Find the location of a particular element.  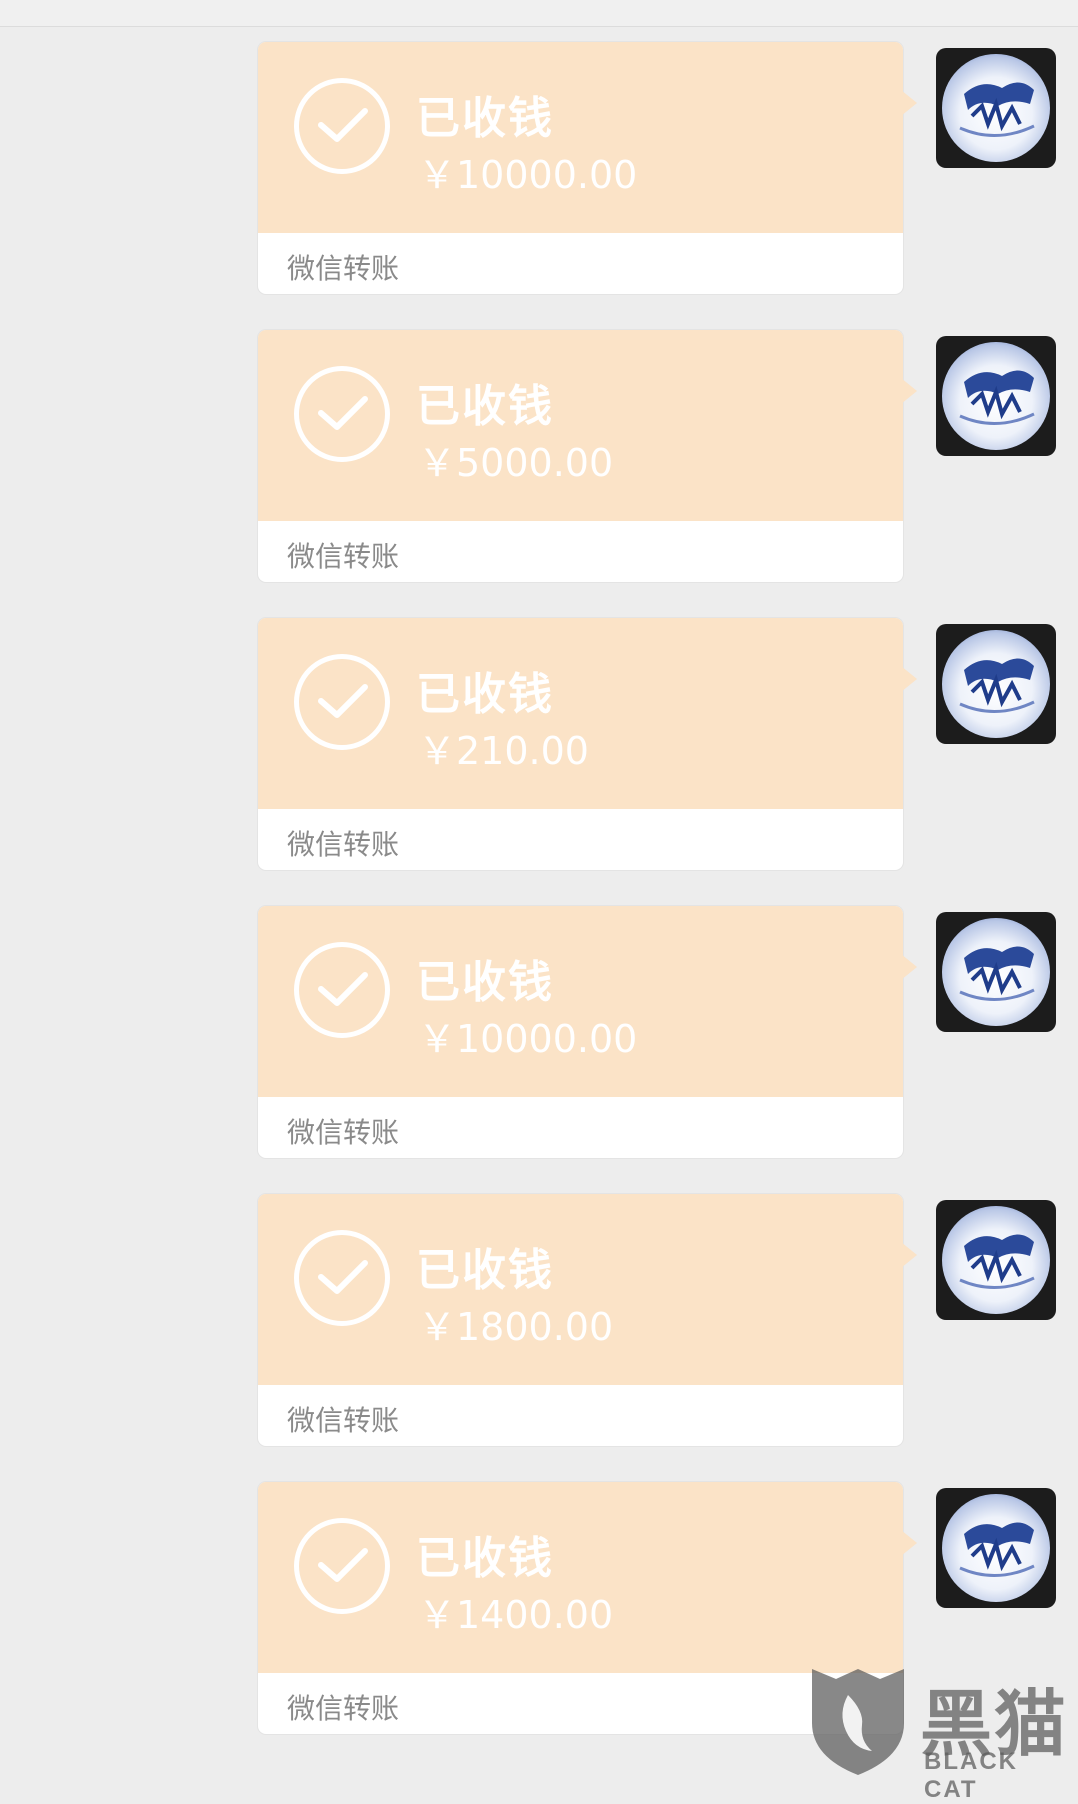

transfer-bubble: 已收钱 ￥1800.00 微信转账 is located at coordinates (587, 1320).